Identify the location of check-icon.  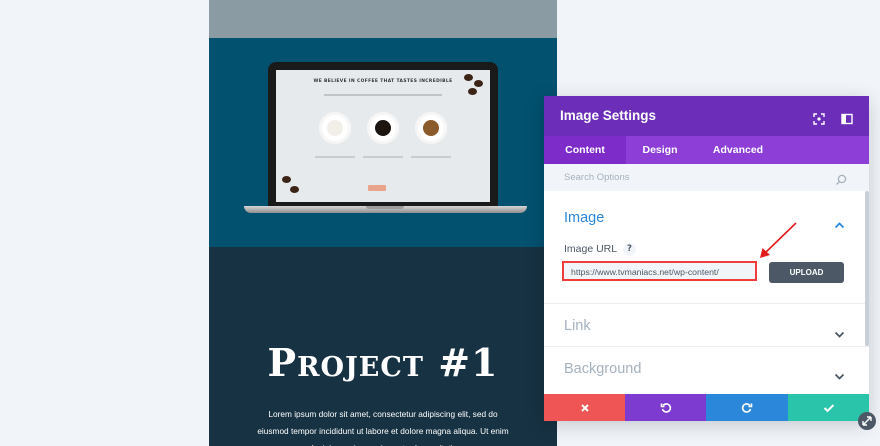
(828, 407).